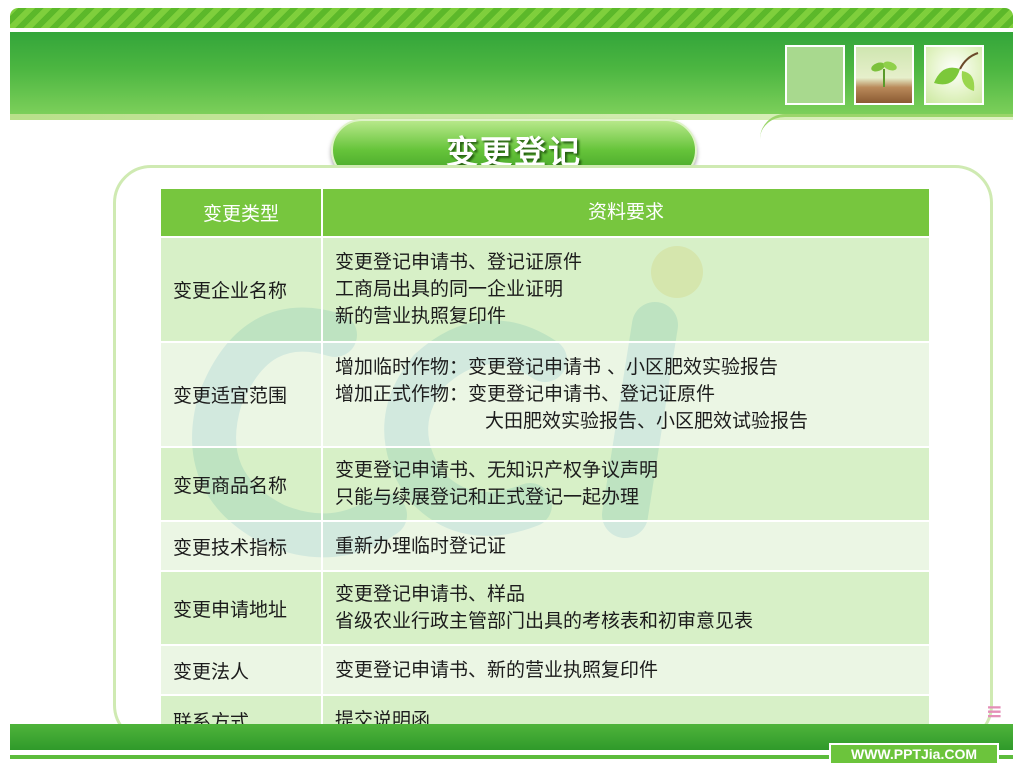 This screenshot has height=765, width=1023. Describe the element at coordinates (557, 367) in the screenshot. I see `requirement-line: 增加临时作物：变更登记申请书 、小区肥效实验报告` at that location.